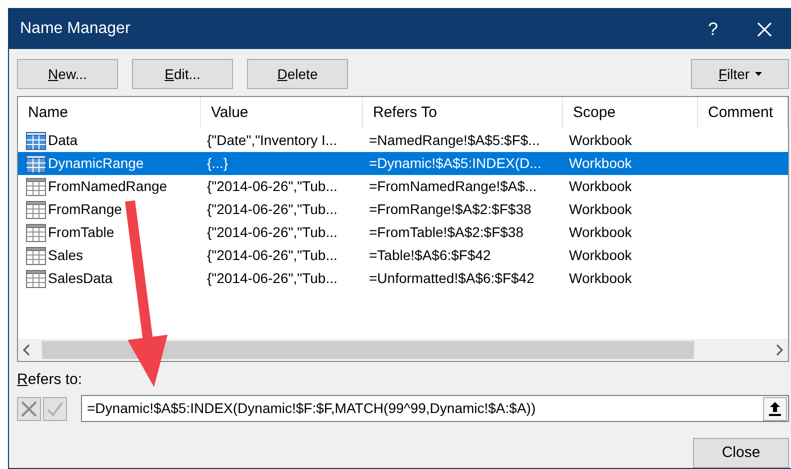  Describe the element at coordinates (29, 408) in the screenshot. I see `cancel-icon` at that location.